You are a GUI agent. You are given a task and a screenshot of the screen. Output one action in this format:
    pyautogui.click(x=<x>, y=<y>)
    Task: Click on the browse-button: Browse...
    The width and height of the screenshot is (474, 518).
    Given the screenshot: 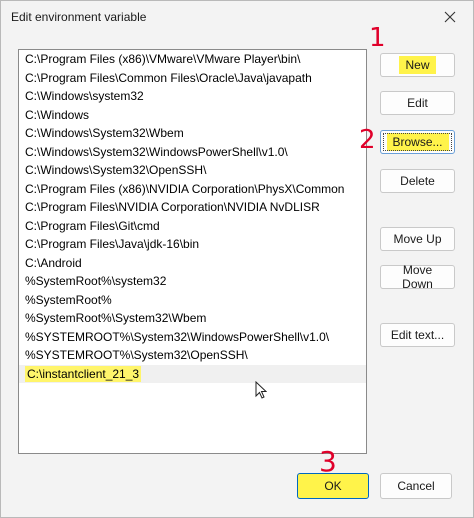 What is the action you would take?
    pyautogui.click(x=417, y=142)
    